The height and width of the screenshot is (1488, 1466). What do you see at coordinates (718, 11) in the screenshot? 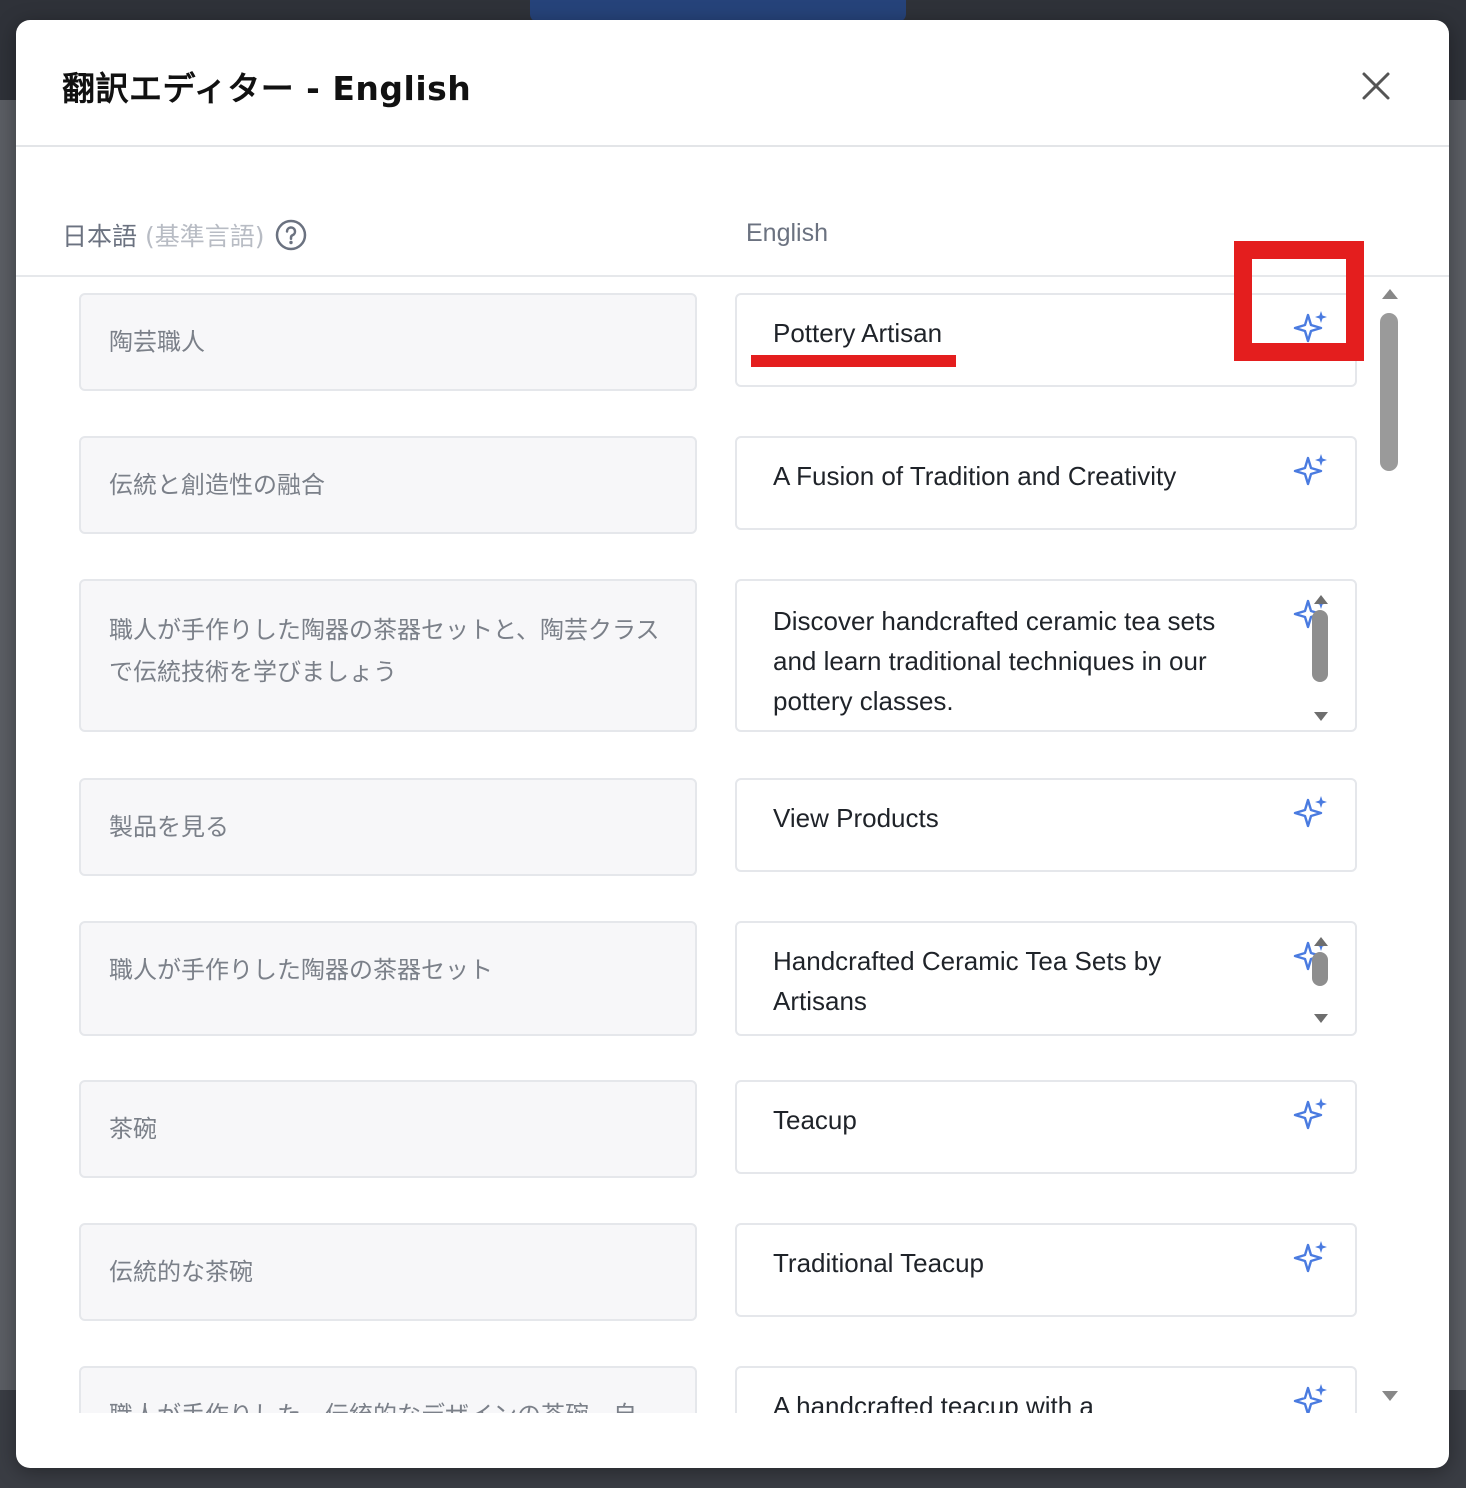
I see `background-add-section-button` at bounding box center [718, 11].